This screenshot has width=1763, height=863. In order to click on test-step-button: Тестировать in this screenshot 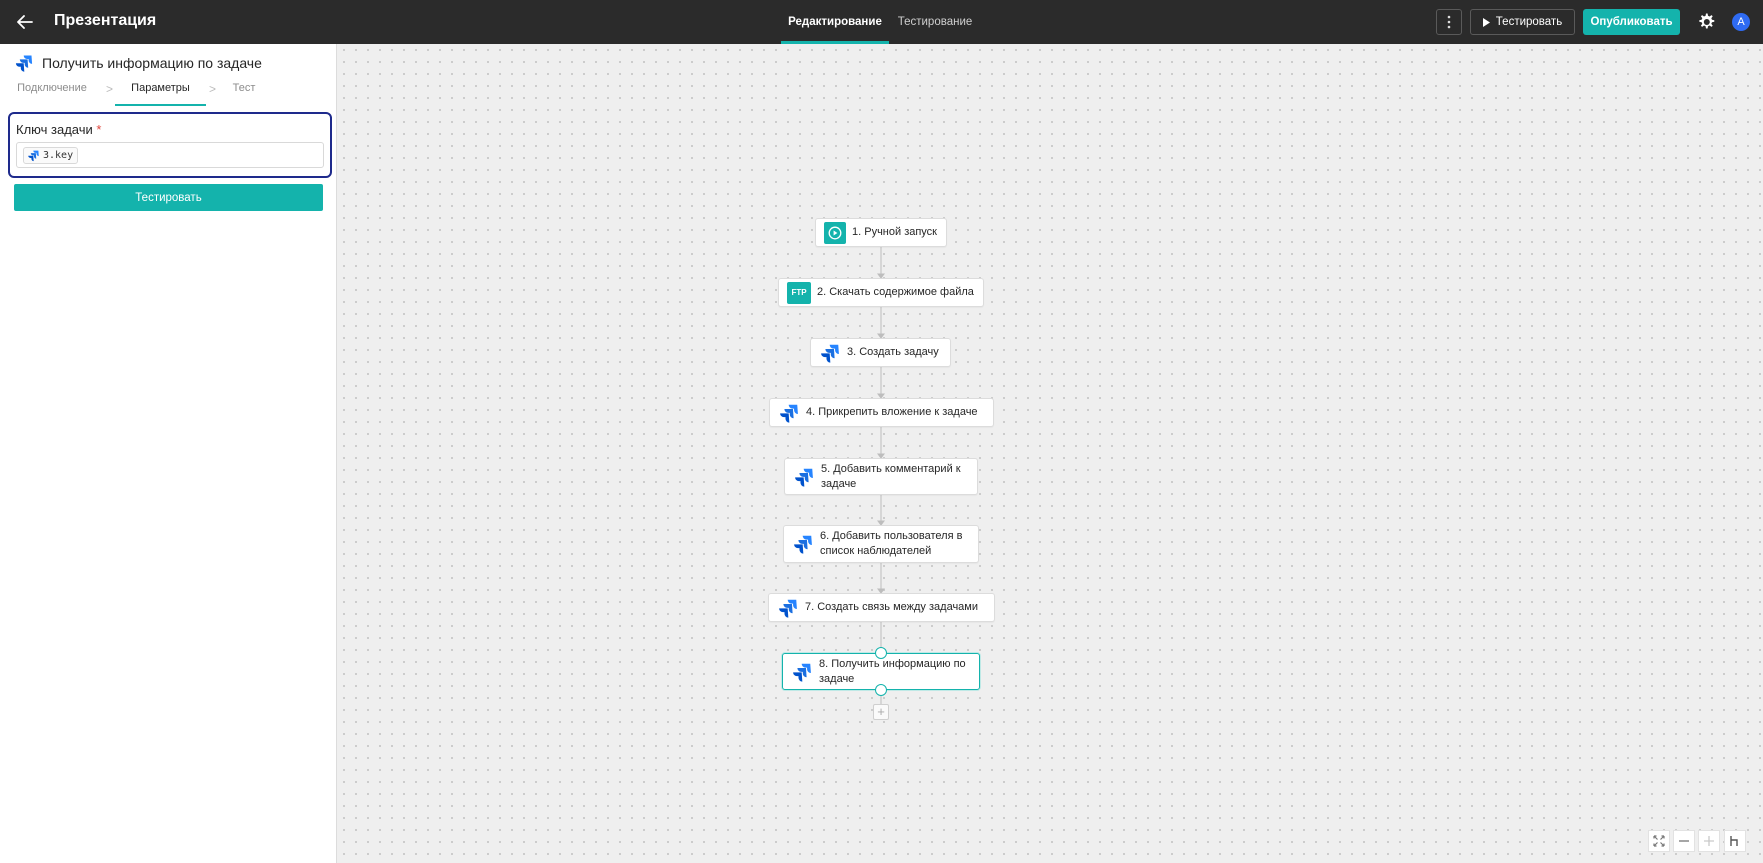, I will do `click(168, 197)`.